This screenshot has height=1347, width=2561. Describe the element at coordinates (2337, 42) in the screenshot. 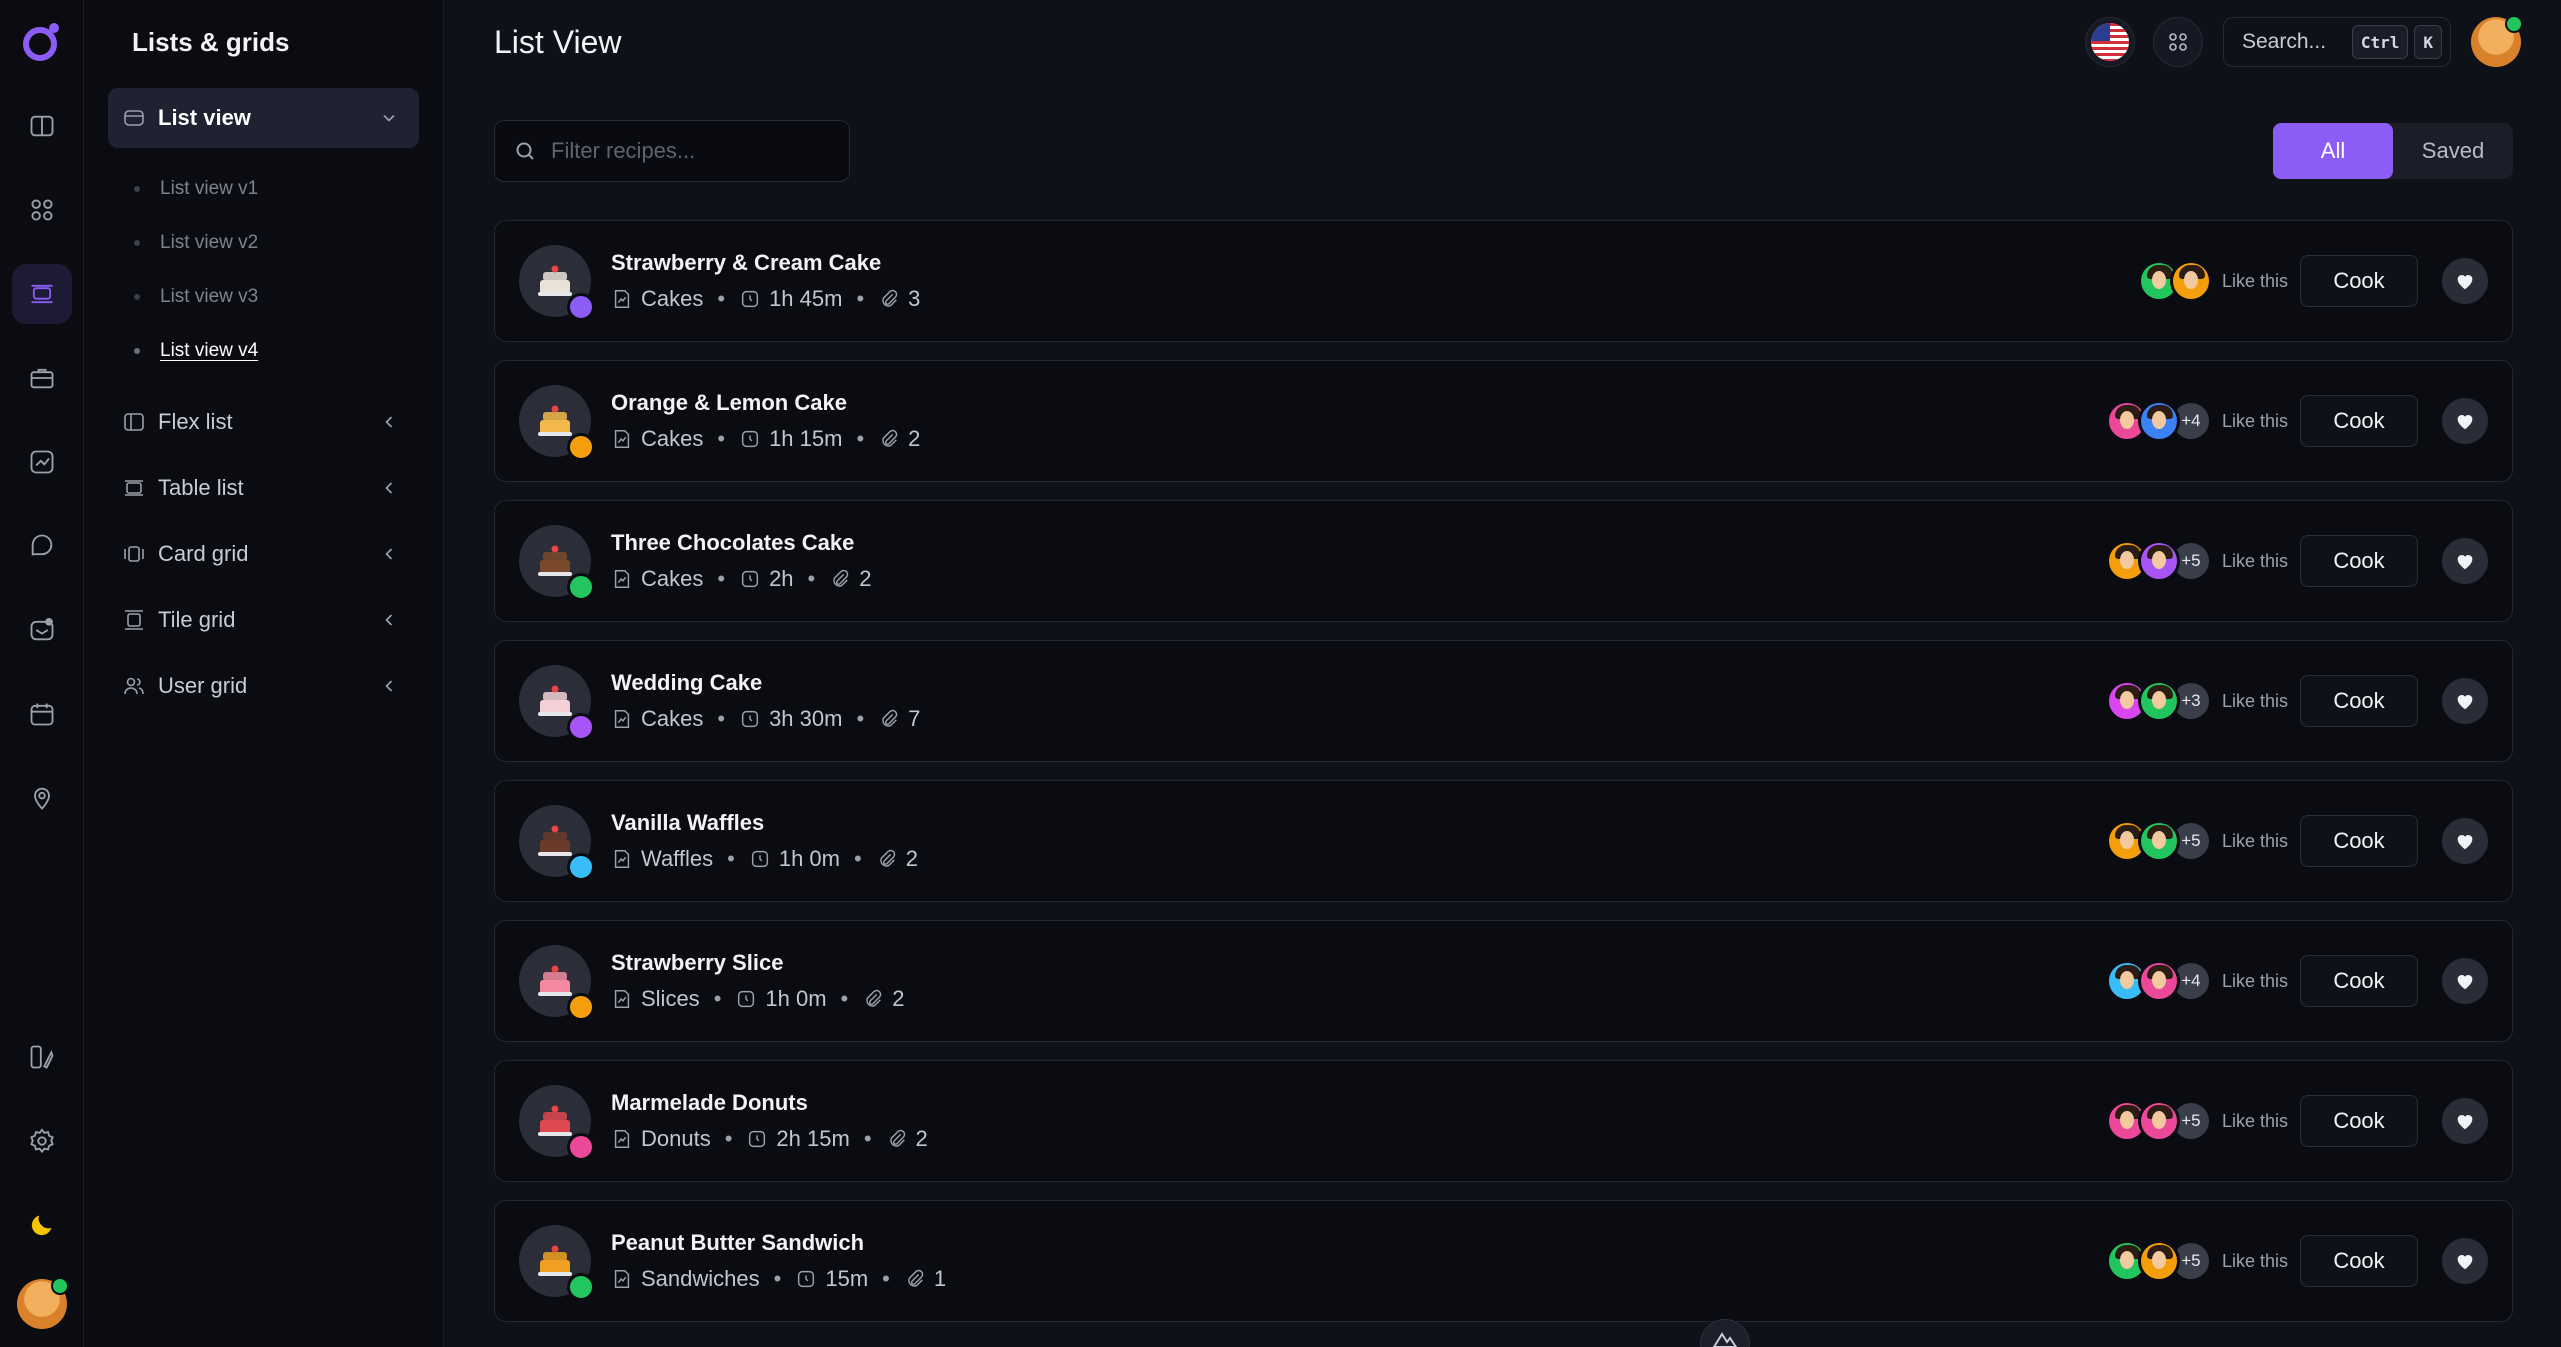

I see `global-search: Search... Ctrl K` at that location.